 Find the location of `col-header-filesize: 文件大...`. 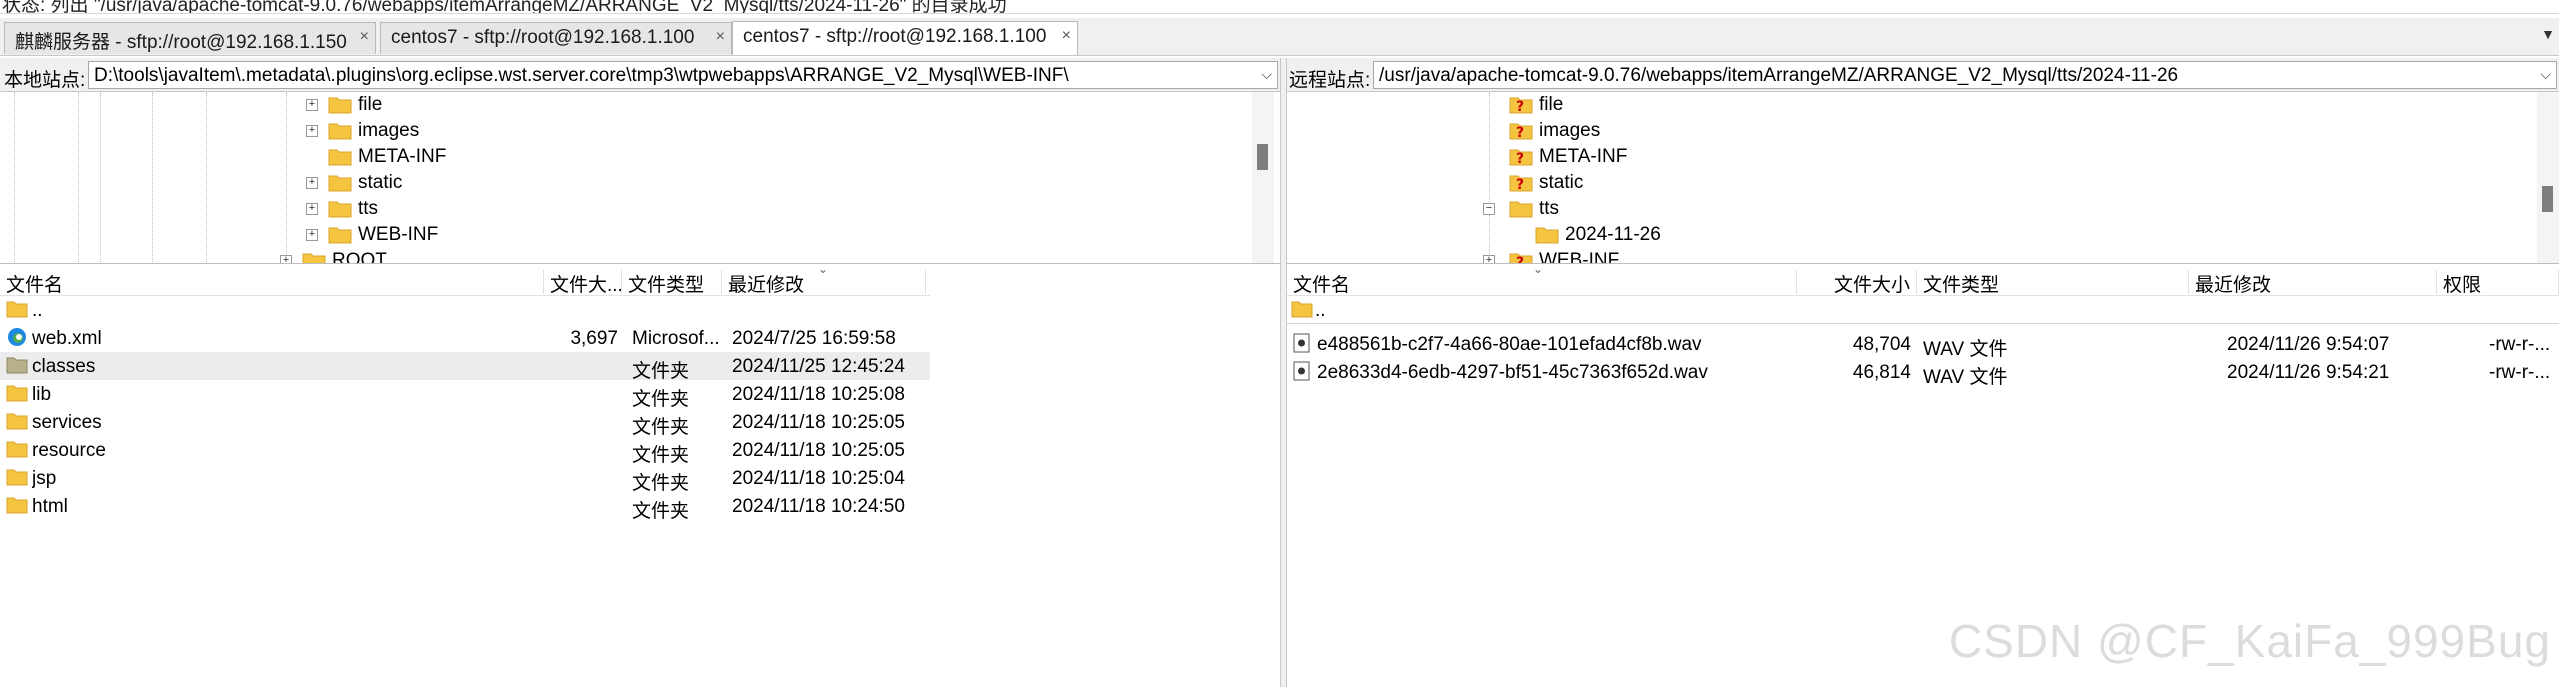

col-header-filesize: 文件大... is located at coordinates (583, 282).